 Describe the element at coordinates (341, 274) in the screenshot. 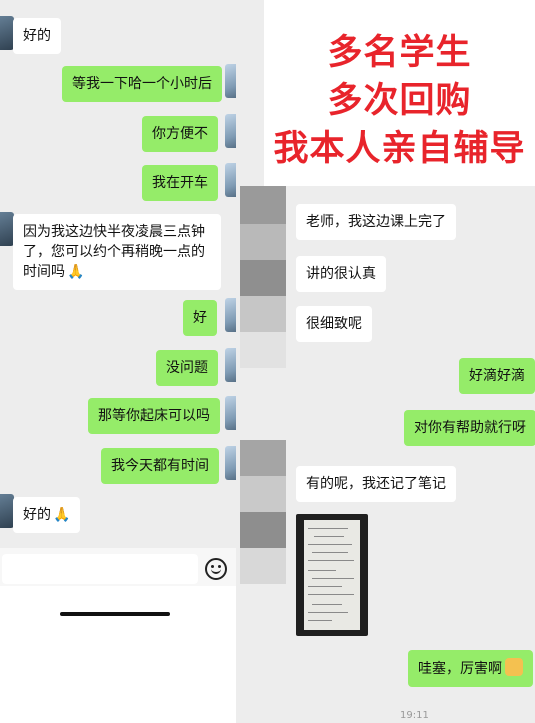

I see `incoming-message: 讲的很认真` at that location.